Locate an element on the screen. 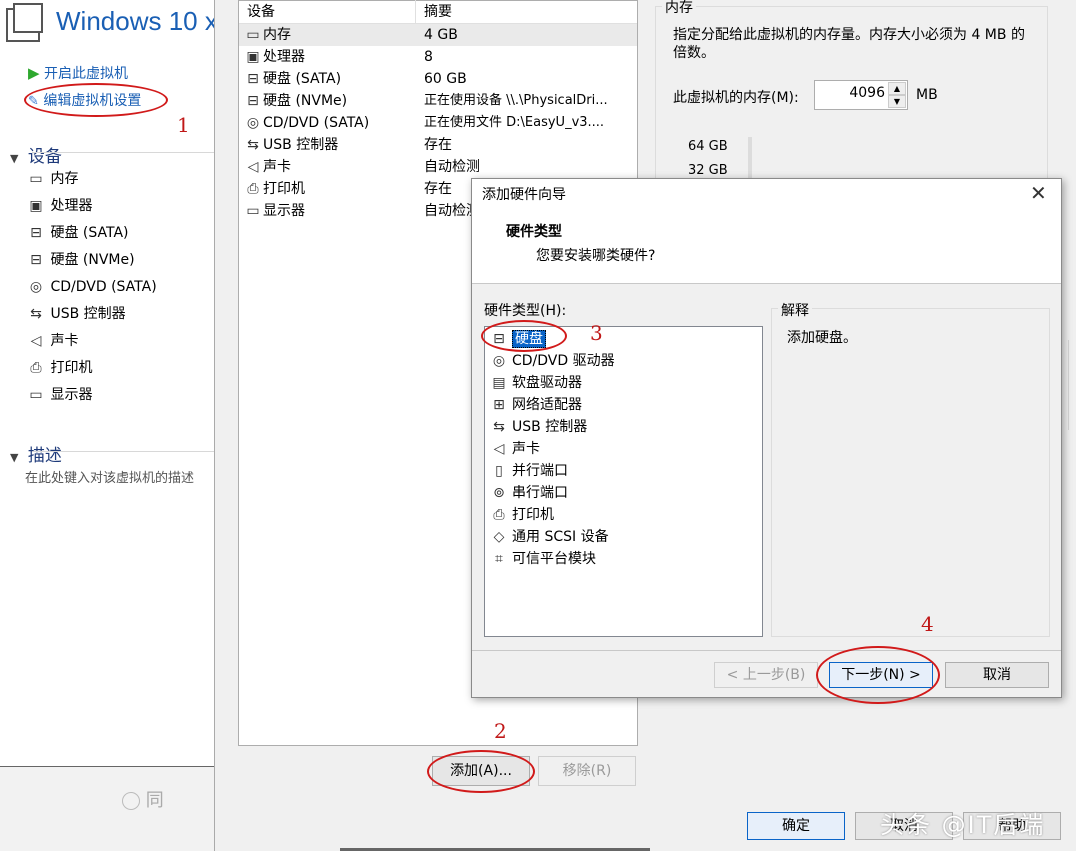  monitor-icon: ▭ is located at coordinates (36, 395).